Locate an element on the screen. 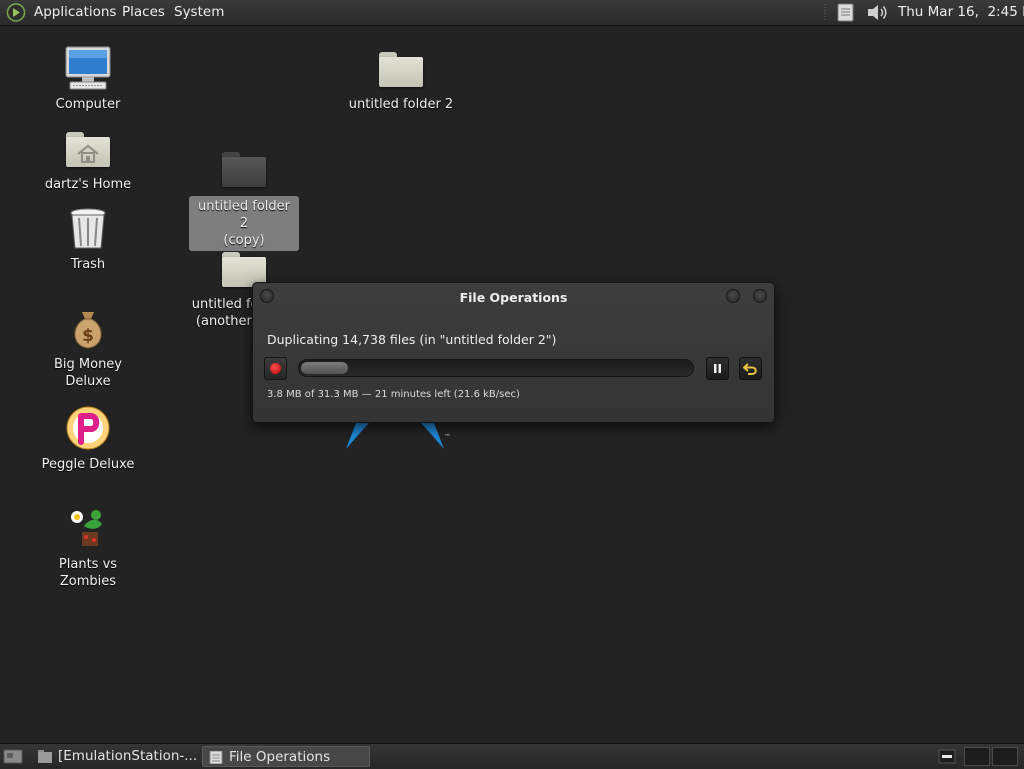  clock: Thu Mar 16, 2:45 PM is located at coordinates (961, 12).